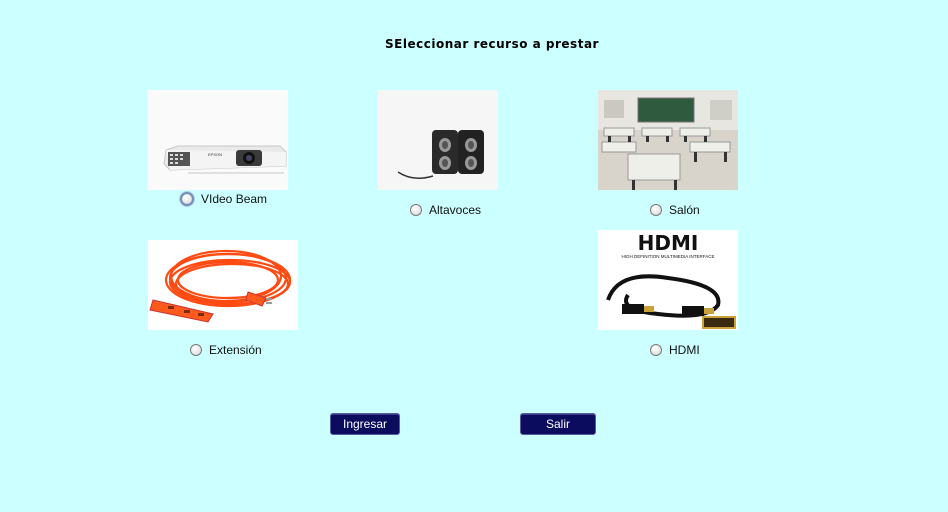  Describe the element at coordinates (223, 285) in the screenshot. I see `extension-cord-image` at that location.